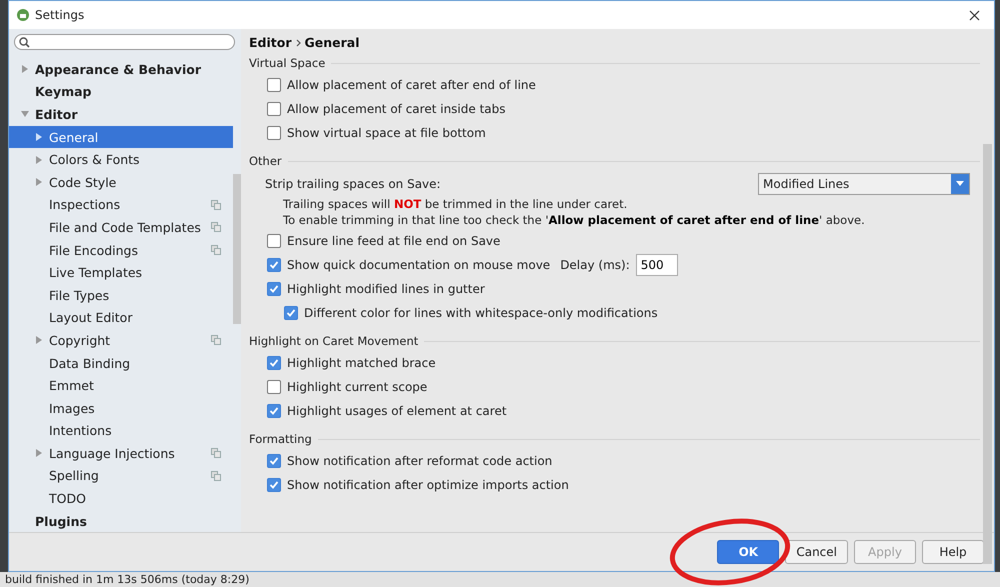 Image resolution: width=1000 pixels, height=587 pixels. Describe the element at coordinates (121, 114) in the screenshot. I see `settings-tree-item: Editor` at that location.